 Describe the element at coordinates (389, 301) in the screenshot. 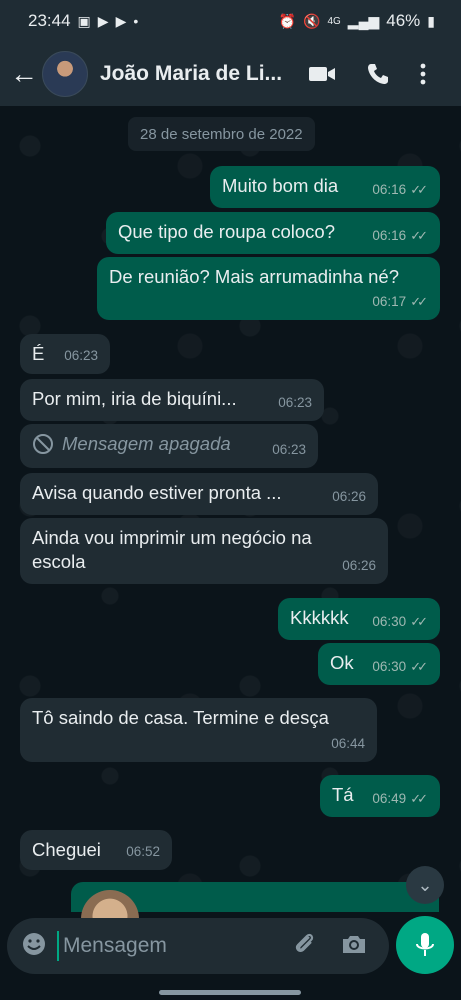

I see `message-time: 06:17` at that location.